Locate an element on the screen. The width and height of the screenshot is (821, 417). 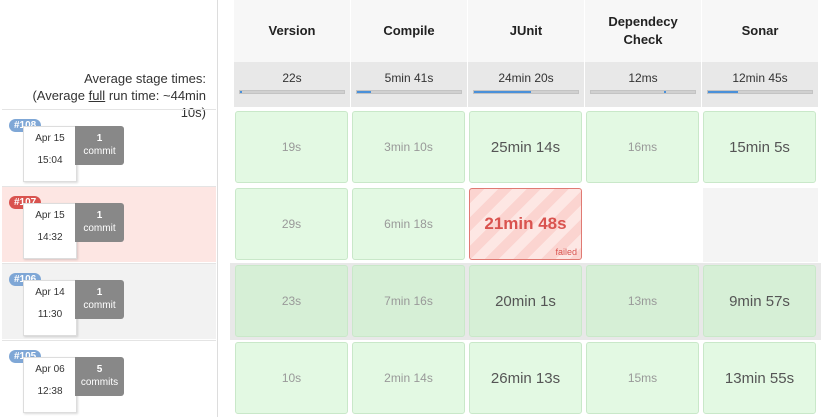
commit-count: 5 is located at coordinates (99, 369).